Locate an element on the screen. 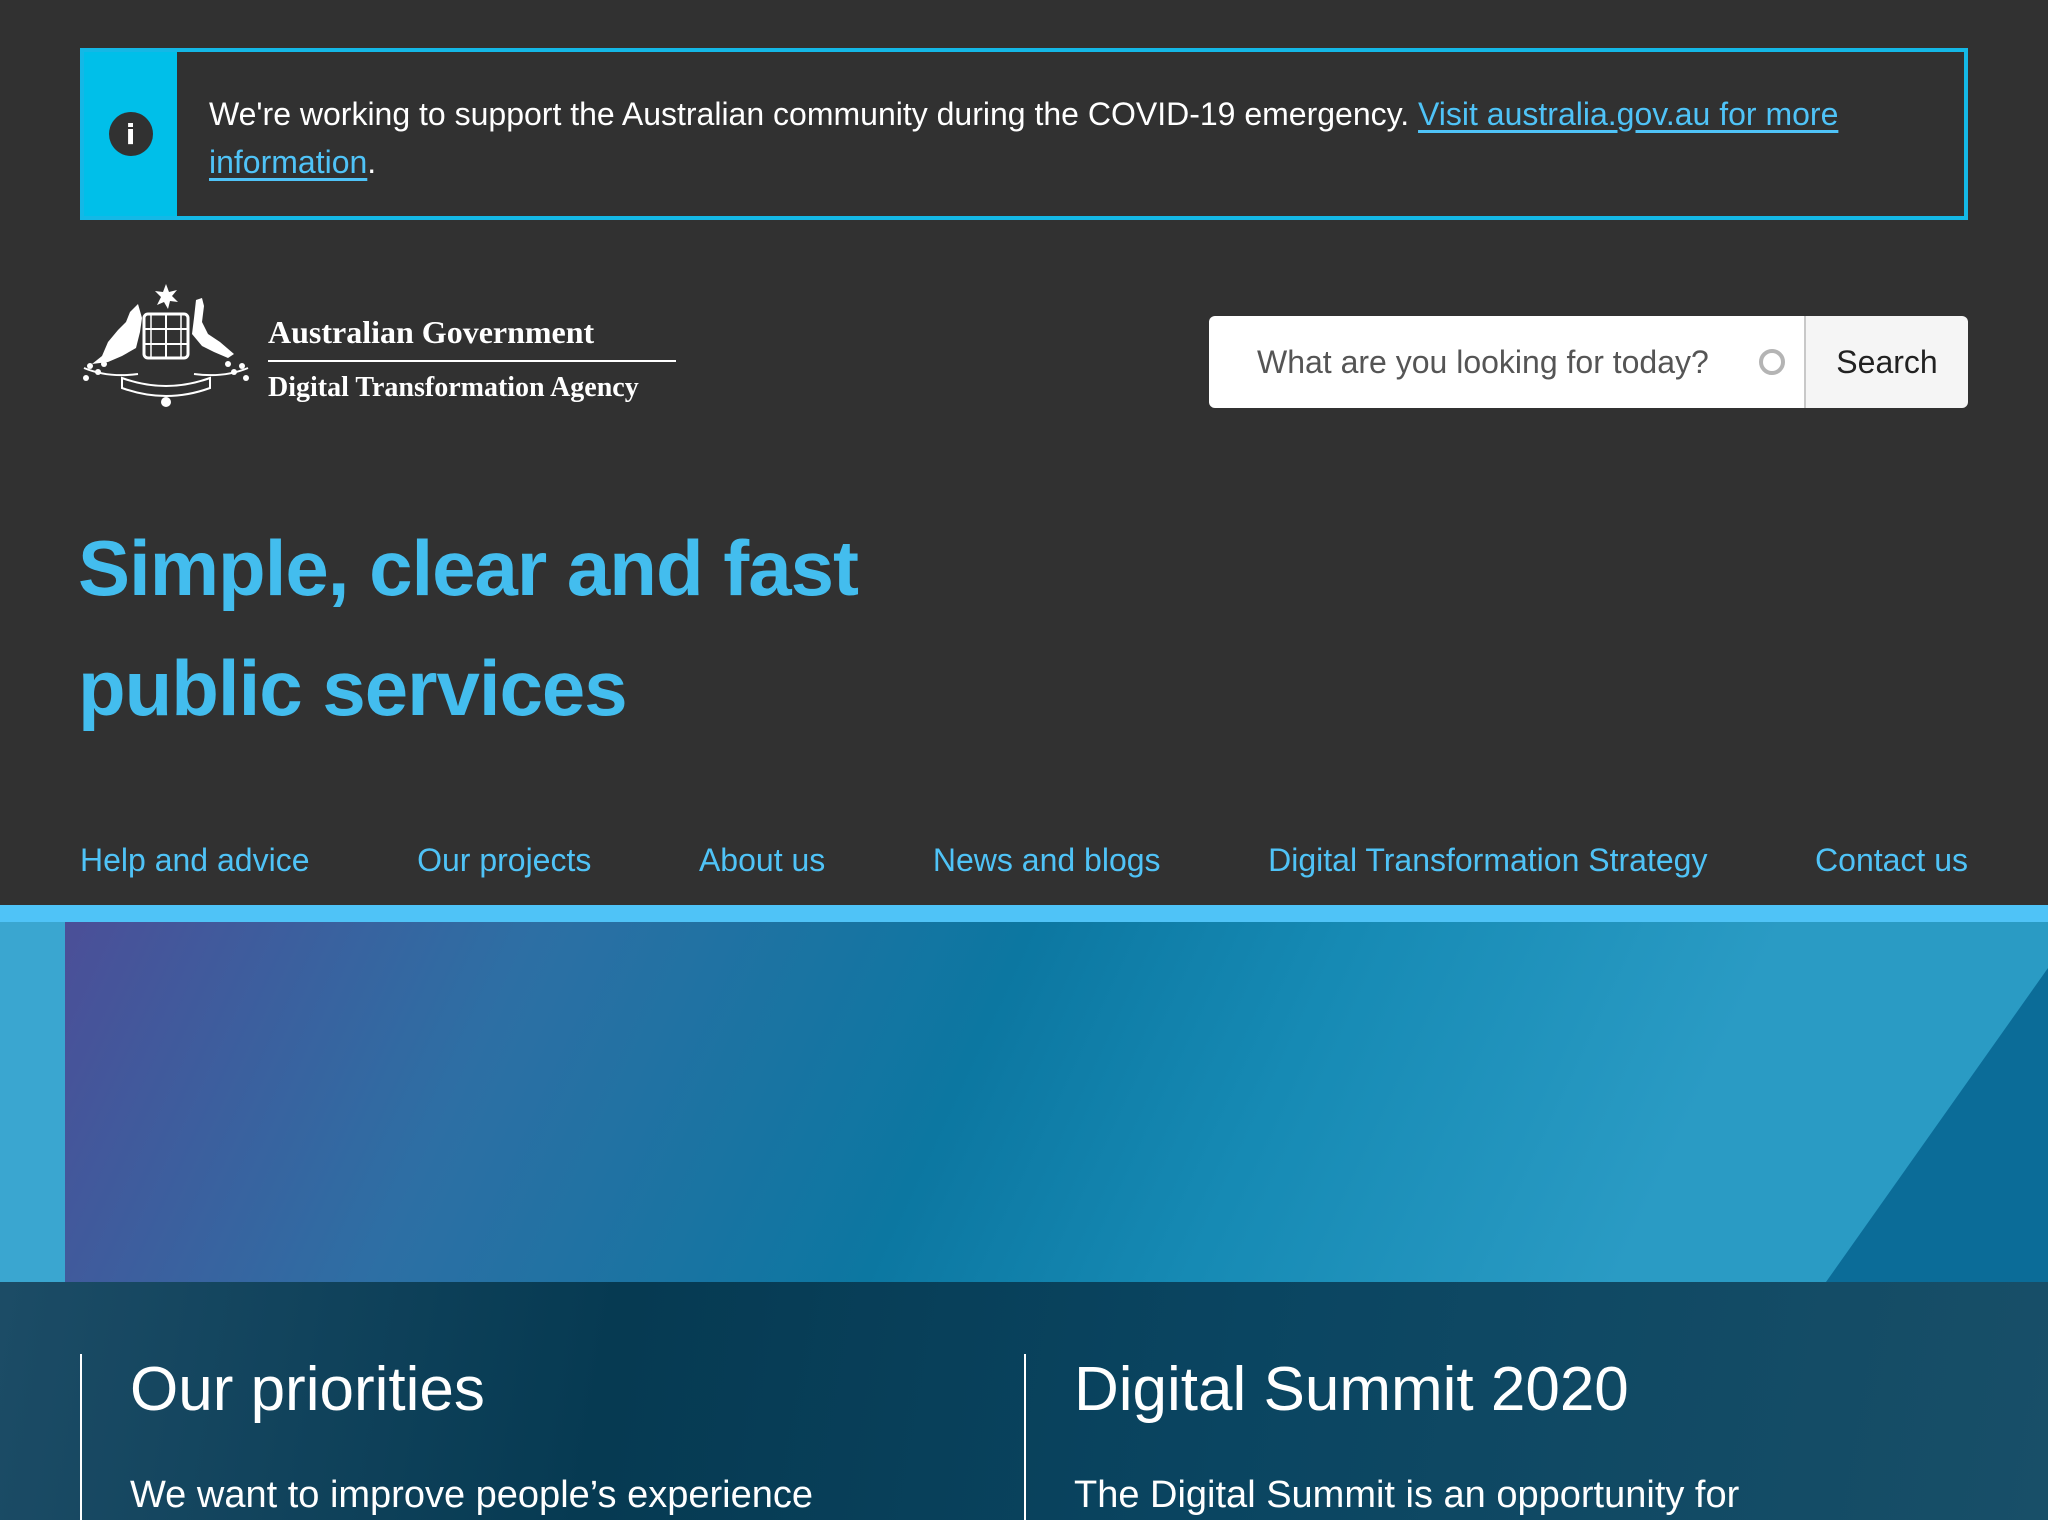 The width and height of the screenshot is (2048, 1520). brand-line-government: Australian Government is located at coordinates (431, 332).